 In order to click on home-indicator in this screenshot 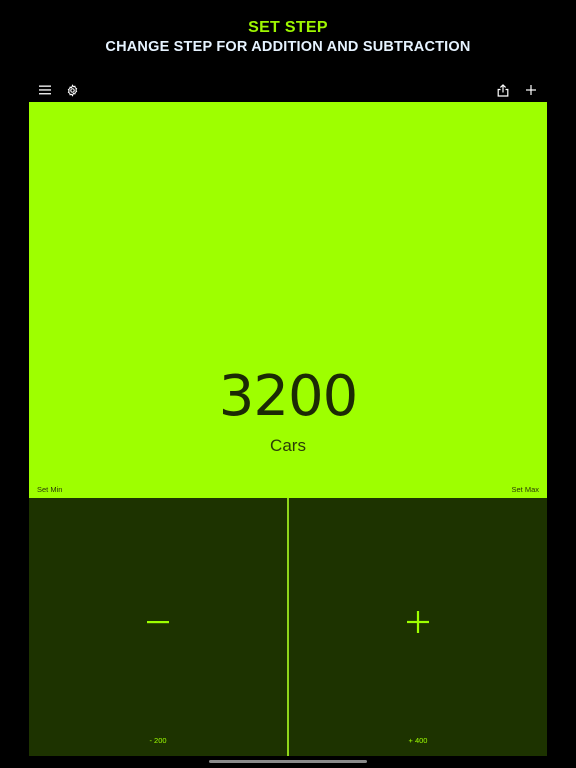, I will do `click(288, 761)`.